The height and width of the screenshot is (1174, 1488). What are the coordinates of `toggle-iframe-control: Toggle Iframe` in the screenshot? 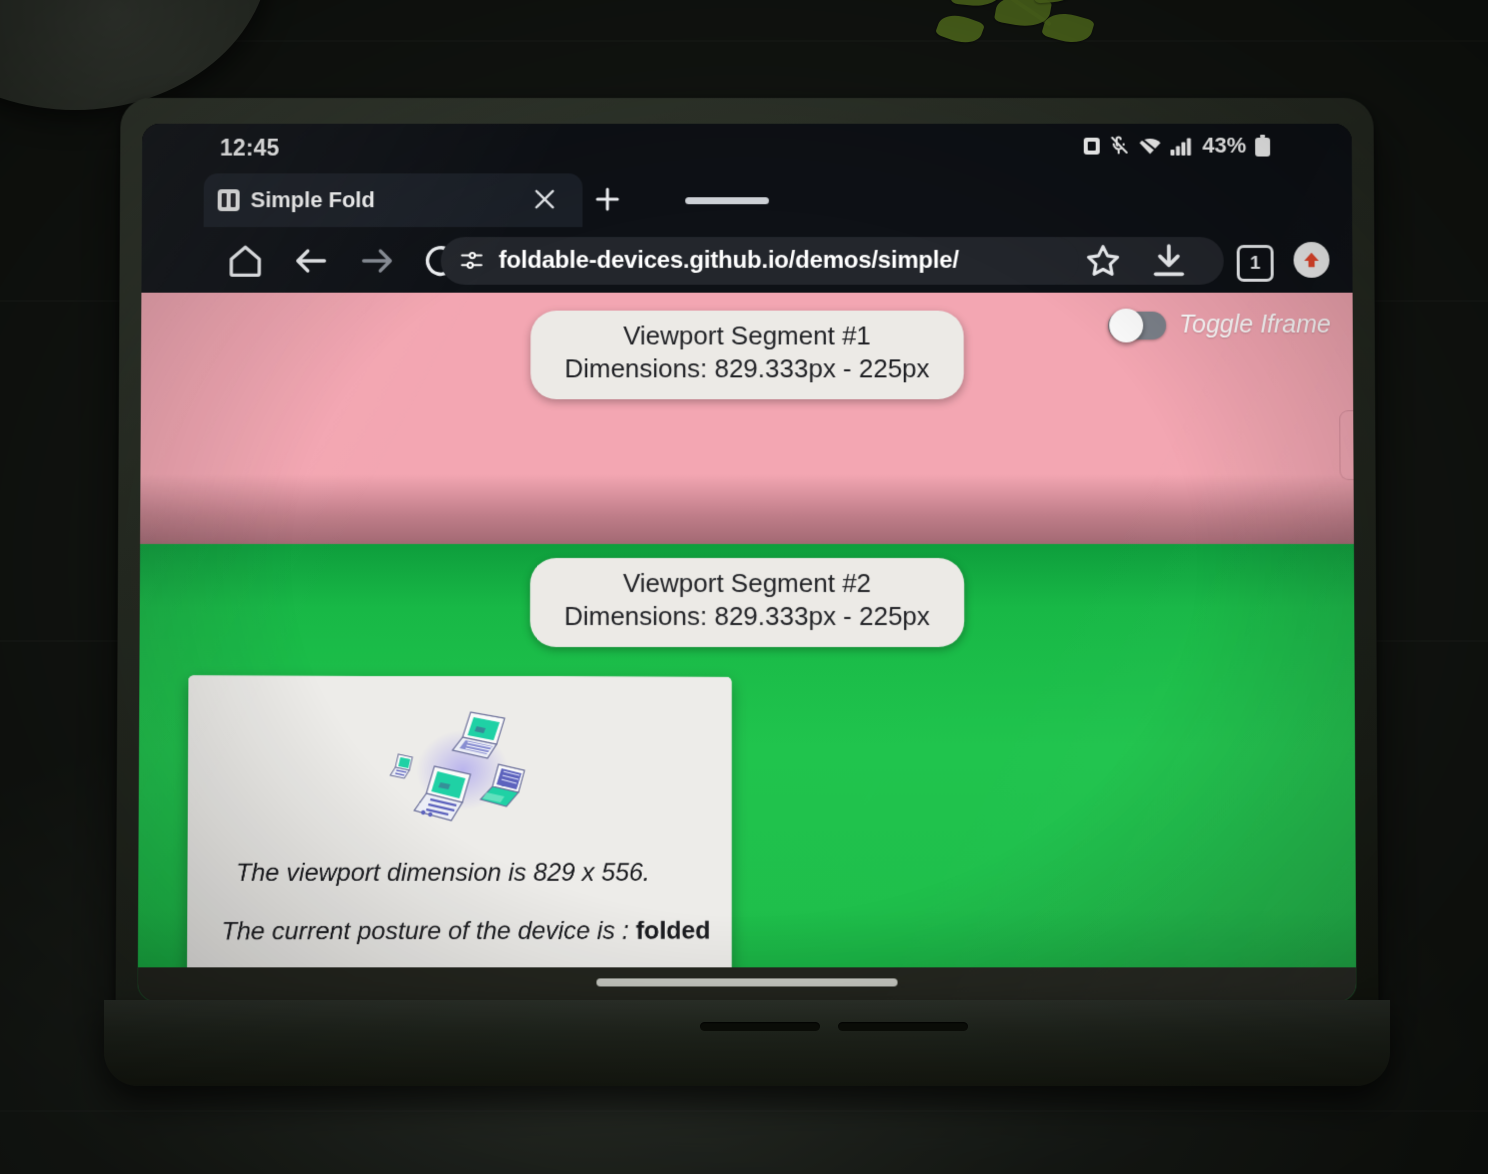 It's located at (1219, 325).